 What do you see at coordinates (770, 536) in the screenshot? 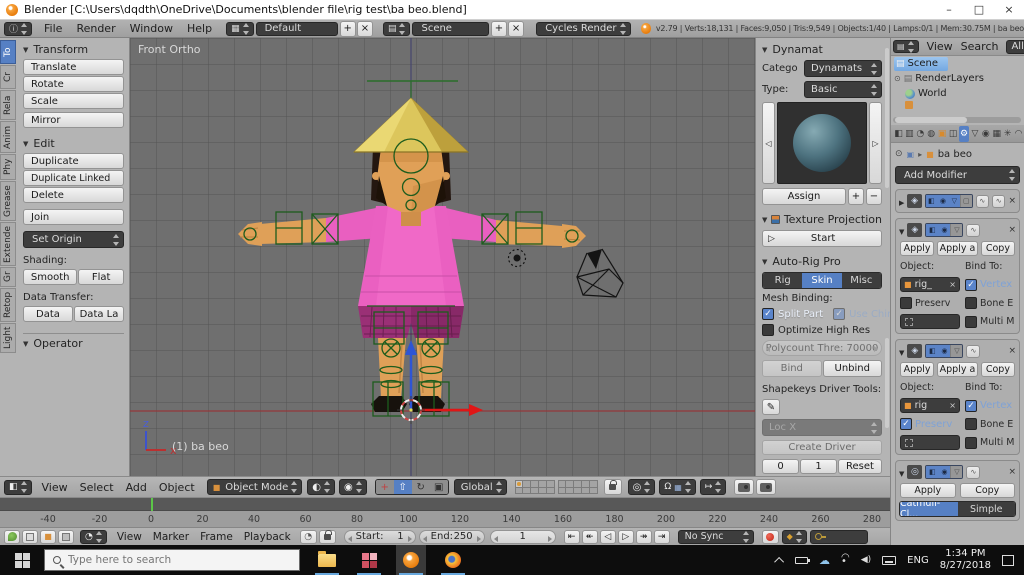
I see `record-button` at bounding box center [770, 536].